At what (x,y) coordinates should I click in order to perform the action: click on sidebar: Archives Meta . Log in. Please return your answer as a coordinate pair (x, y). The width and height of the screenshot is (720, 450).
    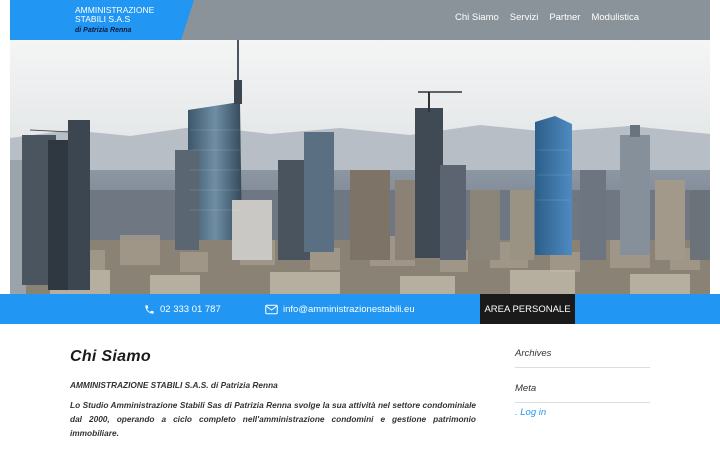
    Looking at the image, I should click on (582, 383).